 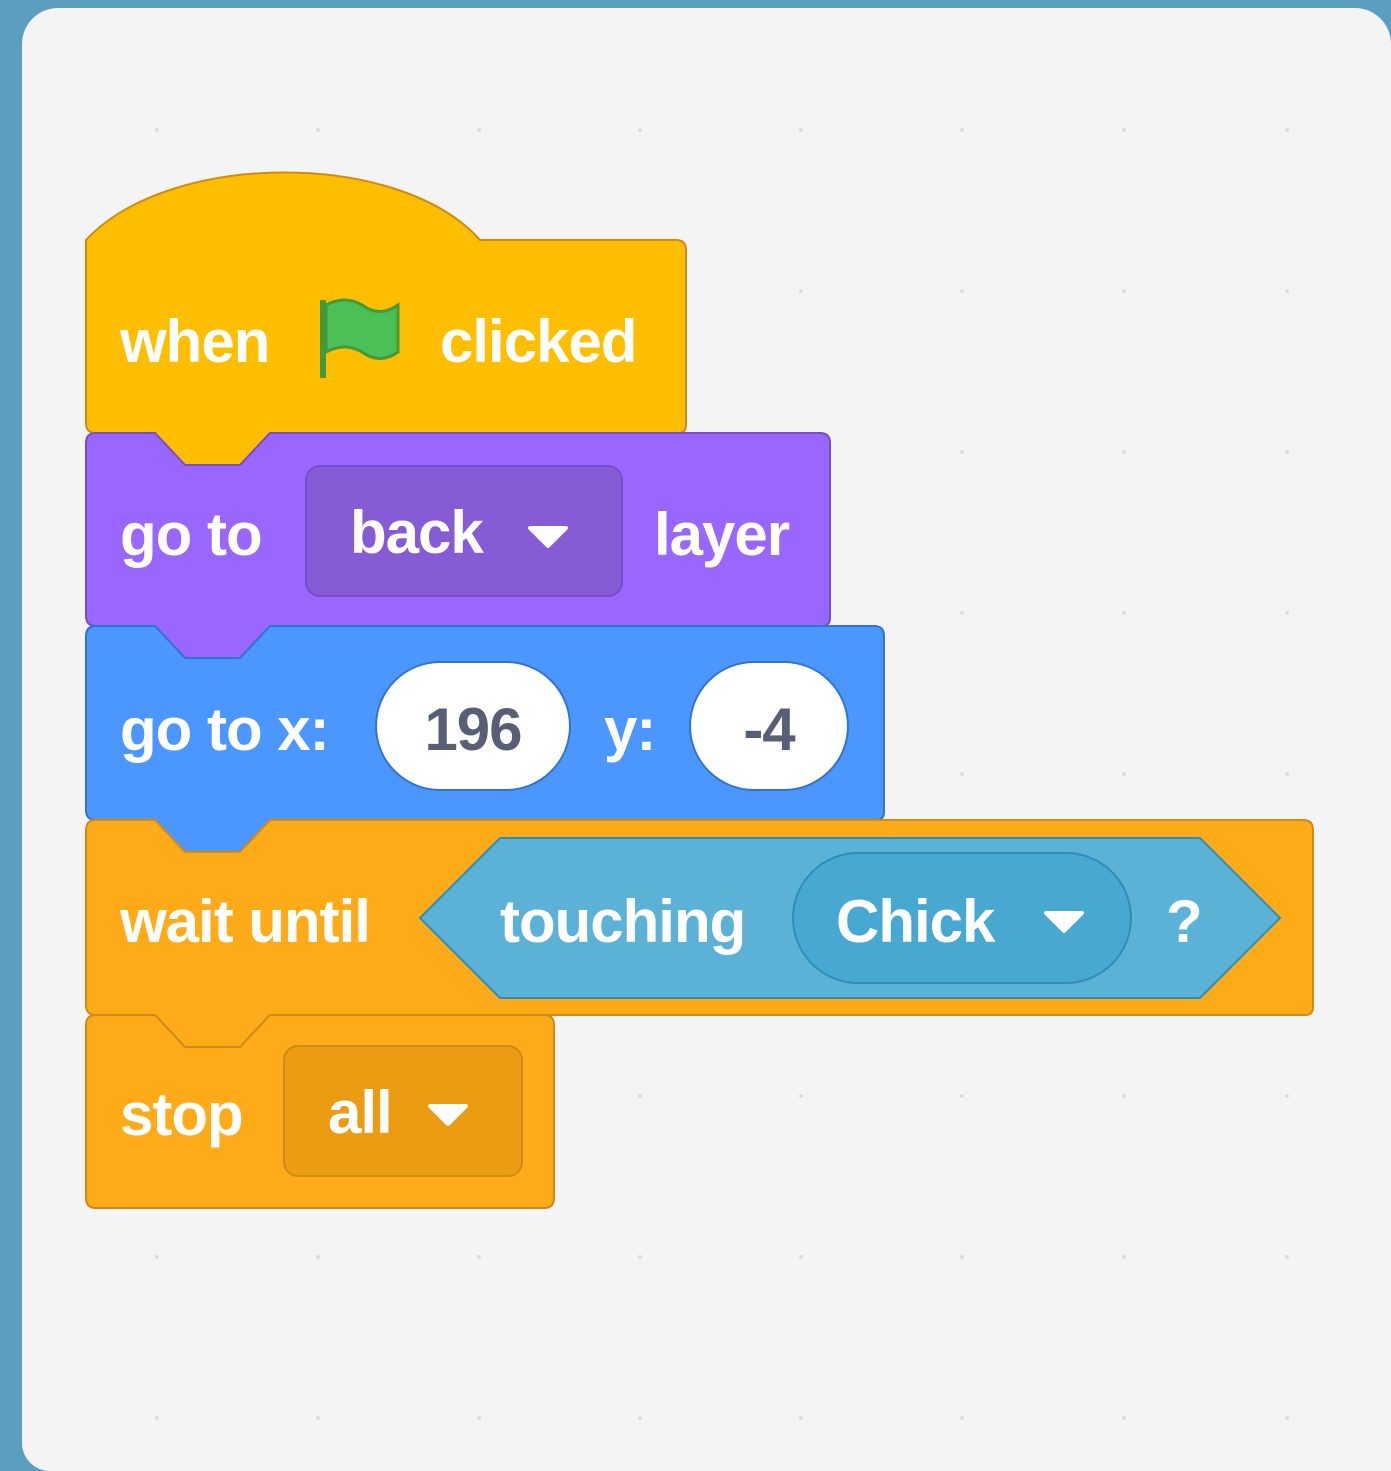 What do you see at coordinates (386, 318) in the screenshot?
I see `when-flag-clicked-block: when clicked` at bounding box center [386, 318].